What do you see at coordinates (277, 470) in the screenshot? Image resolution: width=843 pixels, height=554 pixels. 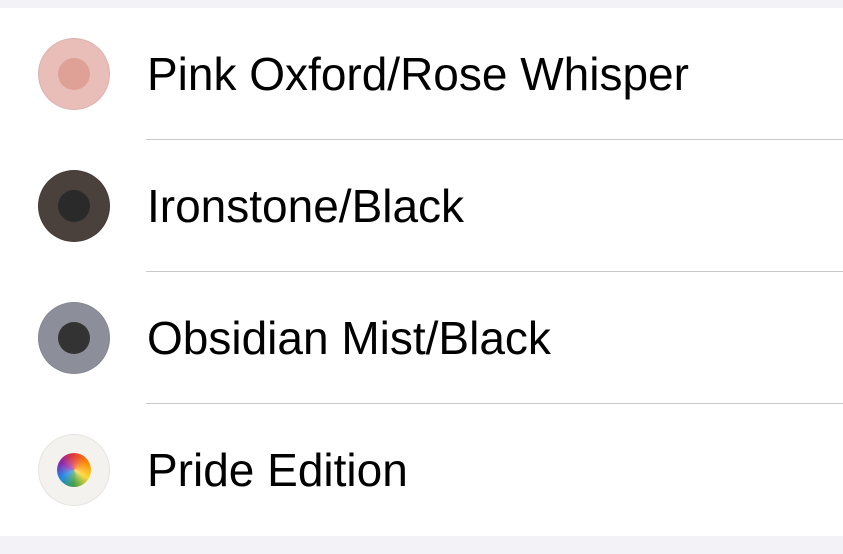 I see `color-option-label: Pride Edition` at bounding box center [277, 470].